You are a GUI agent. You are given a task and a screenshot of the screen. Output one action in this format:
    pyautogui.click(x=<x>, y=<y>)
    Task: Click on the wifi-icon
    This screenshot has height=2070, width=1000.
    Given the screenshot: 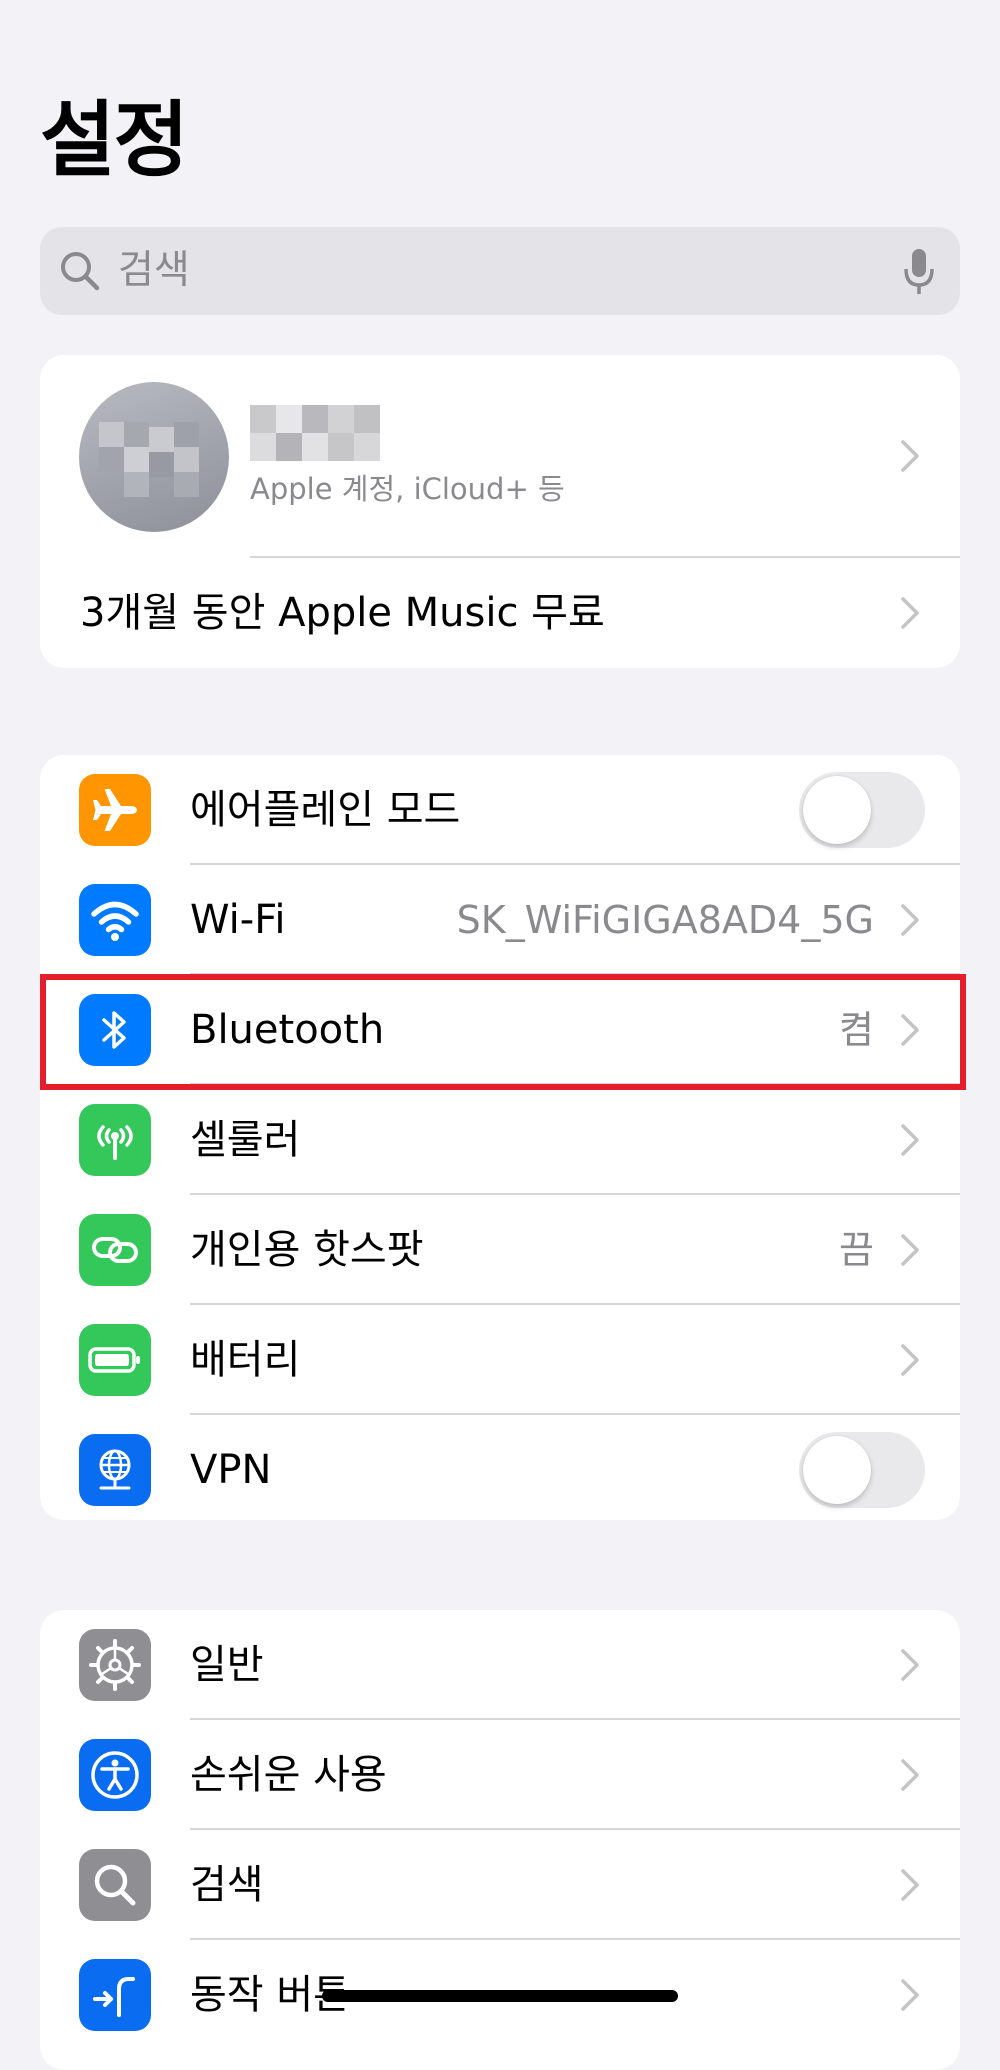 What is the action you would take?
    pyautogui.click(x=115, y=920)
    